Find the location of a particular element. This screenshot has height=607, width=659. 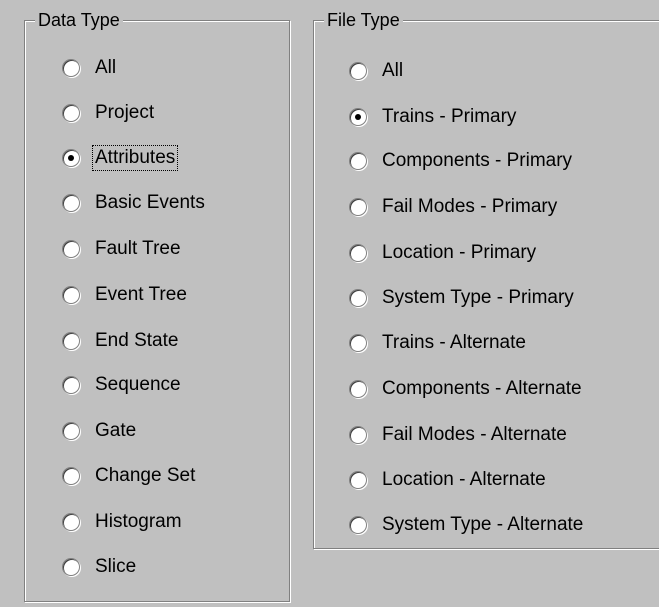

file-type-radio-fail-modes-alternate: Fail Modes - Alternate is located at coordinates (459, 435).